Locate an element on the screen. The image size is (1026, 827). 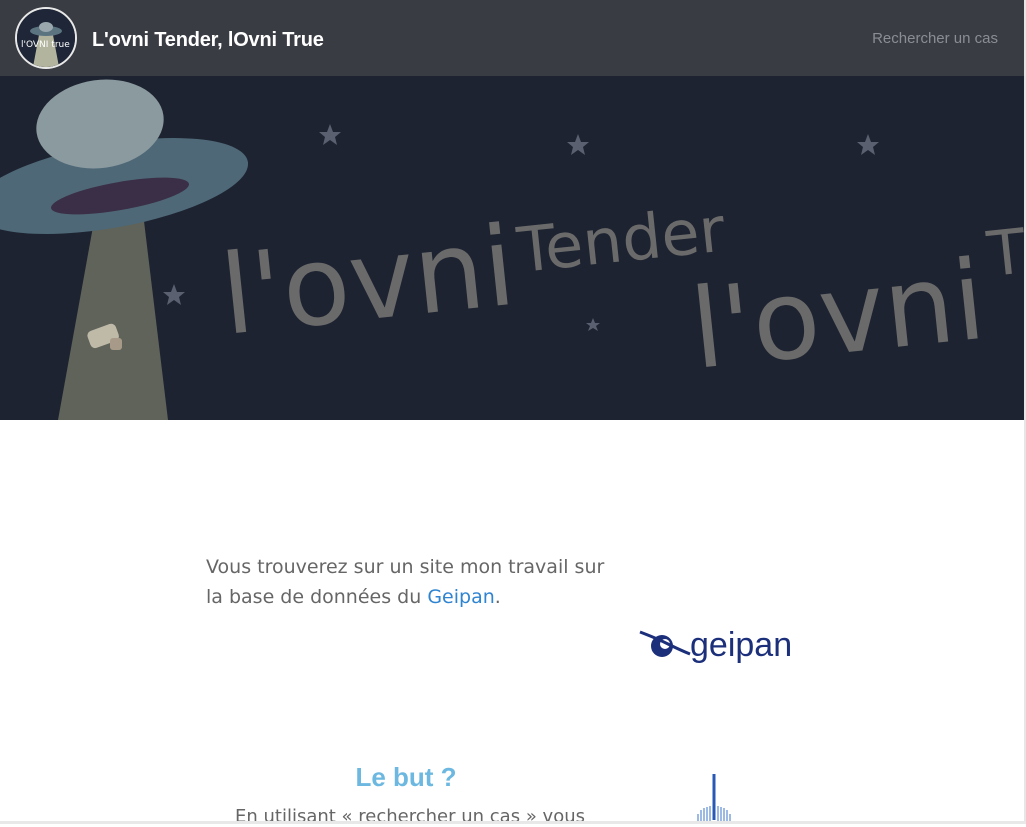
search-case-link: Rechercher un cas is located at coordinates (935, 38).